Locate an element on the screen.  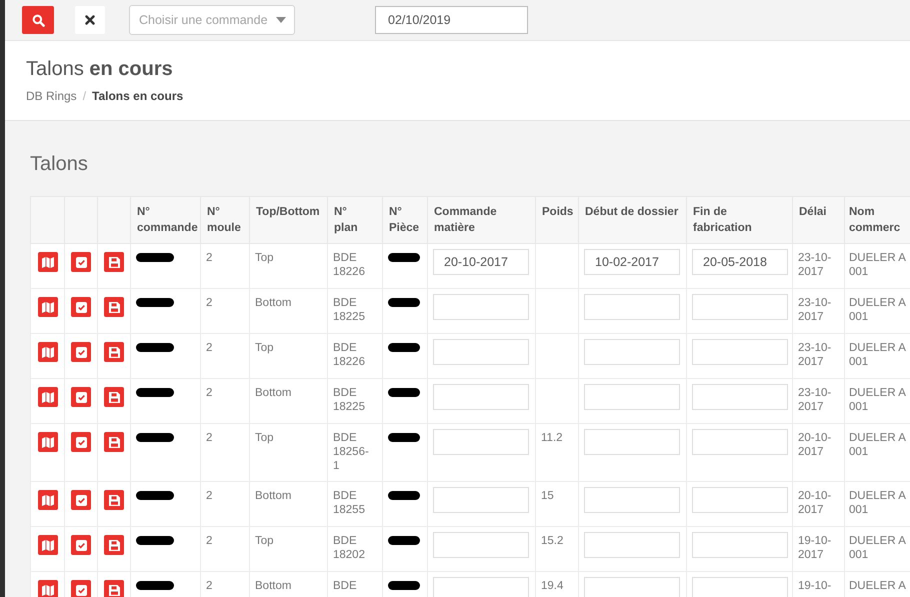
date-input: 10-02-2017 is located at coordinates (632, 262).